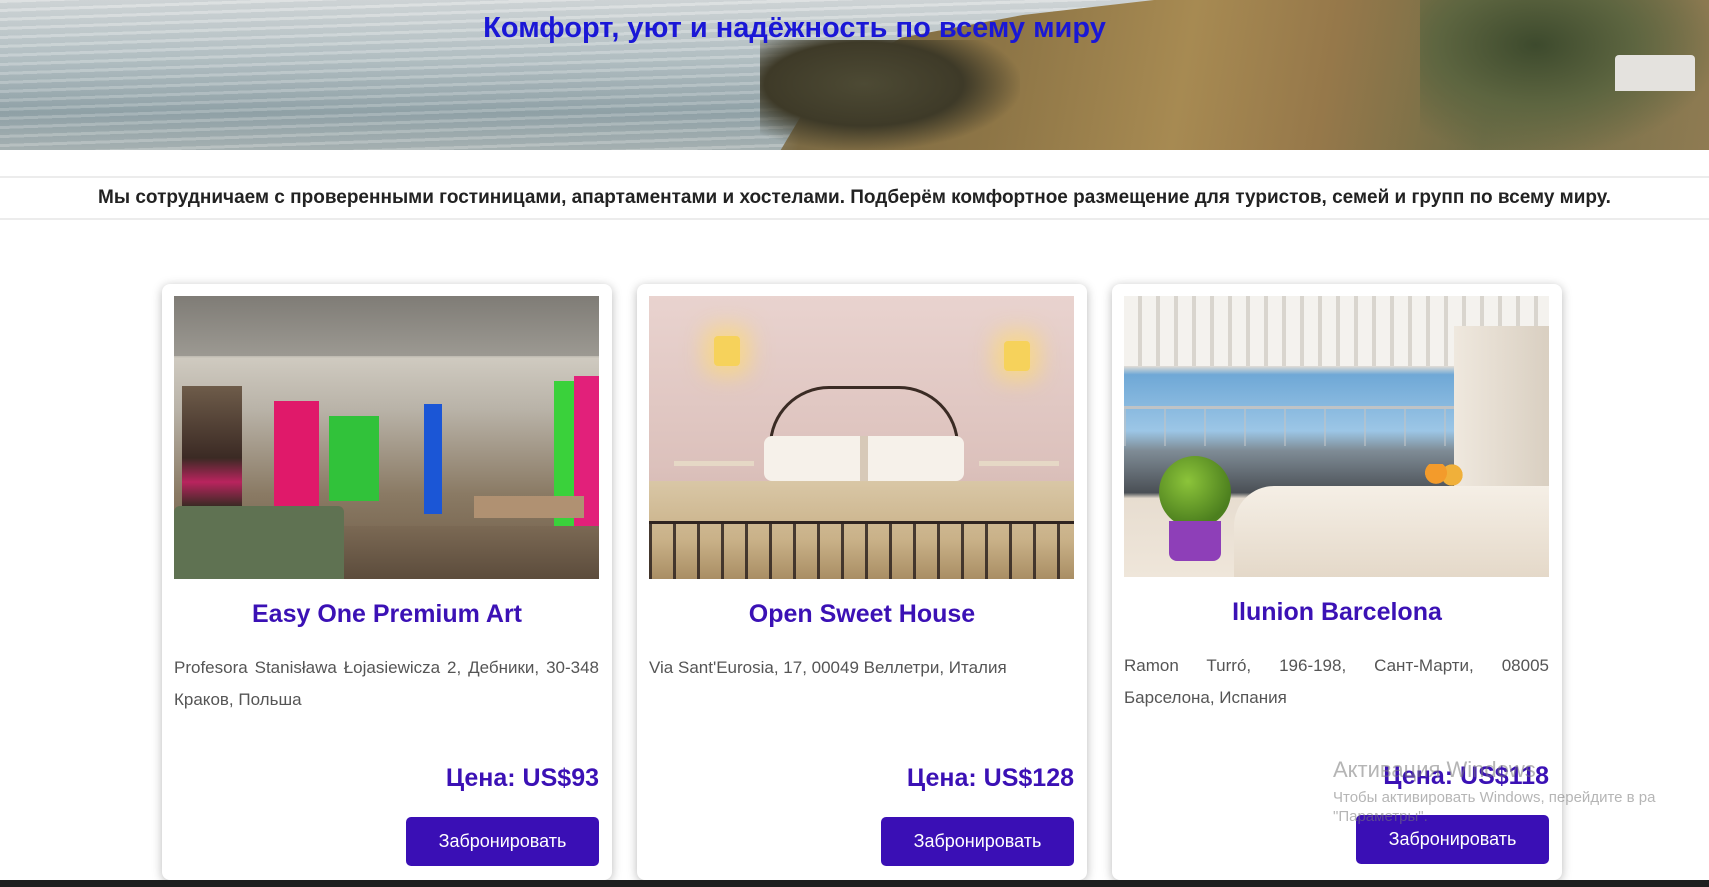 This screenshot has width=1709, height=887. What do you see at coordinates (1434, 769) in the screenshot?
I see `watermark-title: Активация Windows` at bounding box center [1434, 769].